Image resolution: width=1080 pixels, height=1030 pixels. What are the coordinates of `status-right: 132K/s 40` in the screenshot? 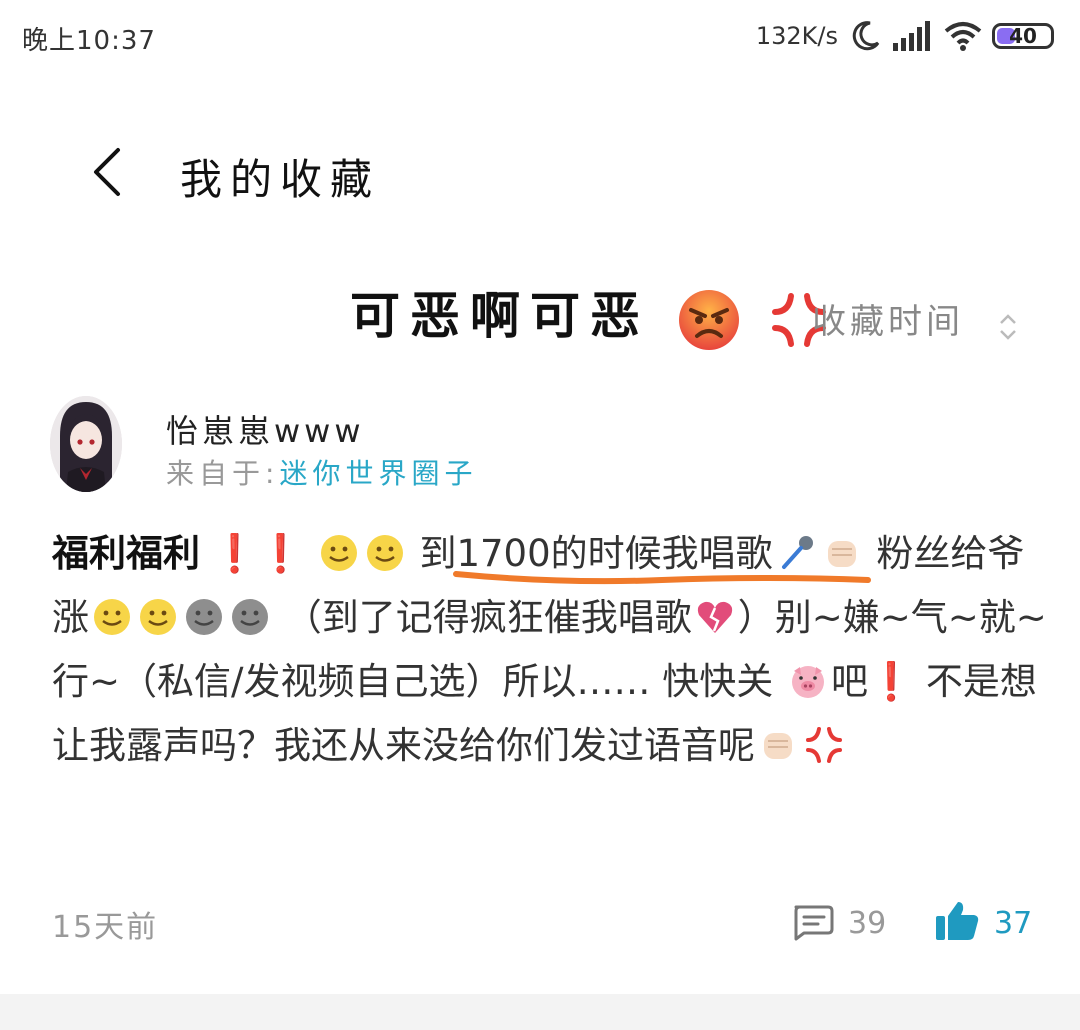 It's located at (905, 36).